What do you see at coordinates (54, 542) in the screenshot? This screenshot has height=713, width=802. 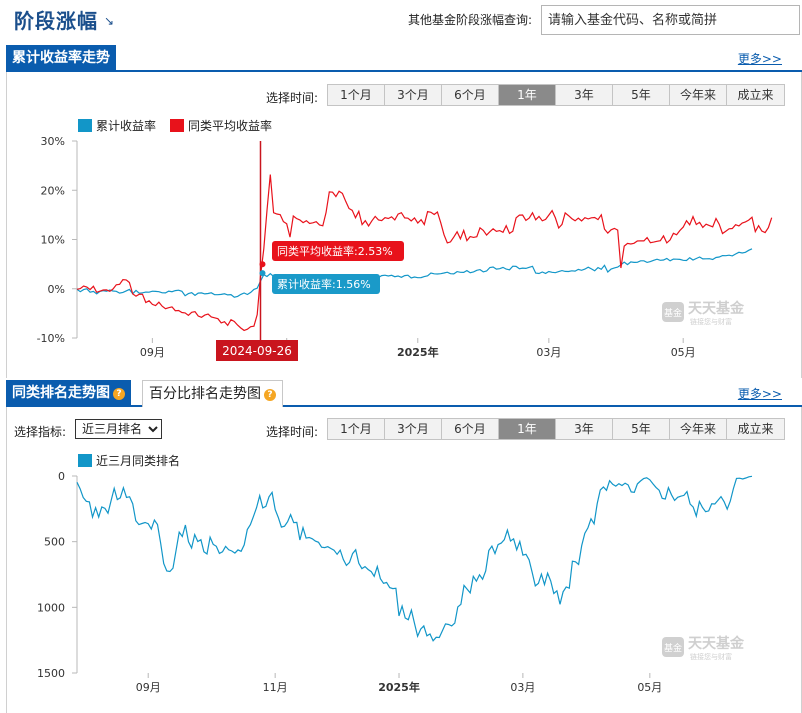 I see `y-tick-label: 500` at bounding box center [54, 542].